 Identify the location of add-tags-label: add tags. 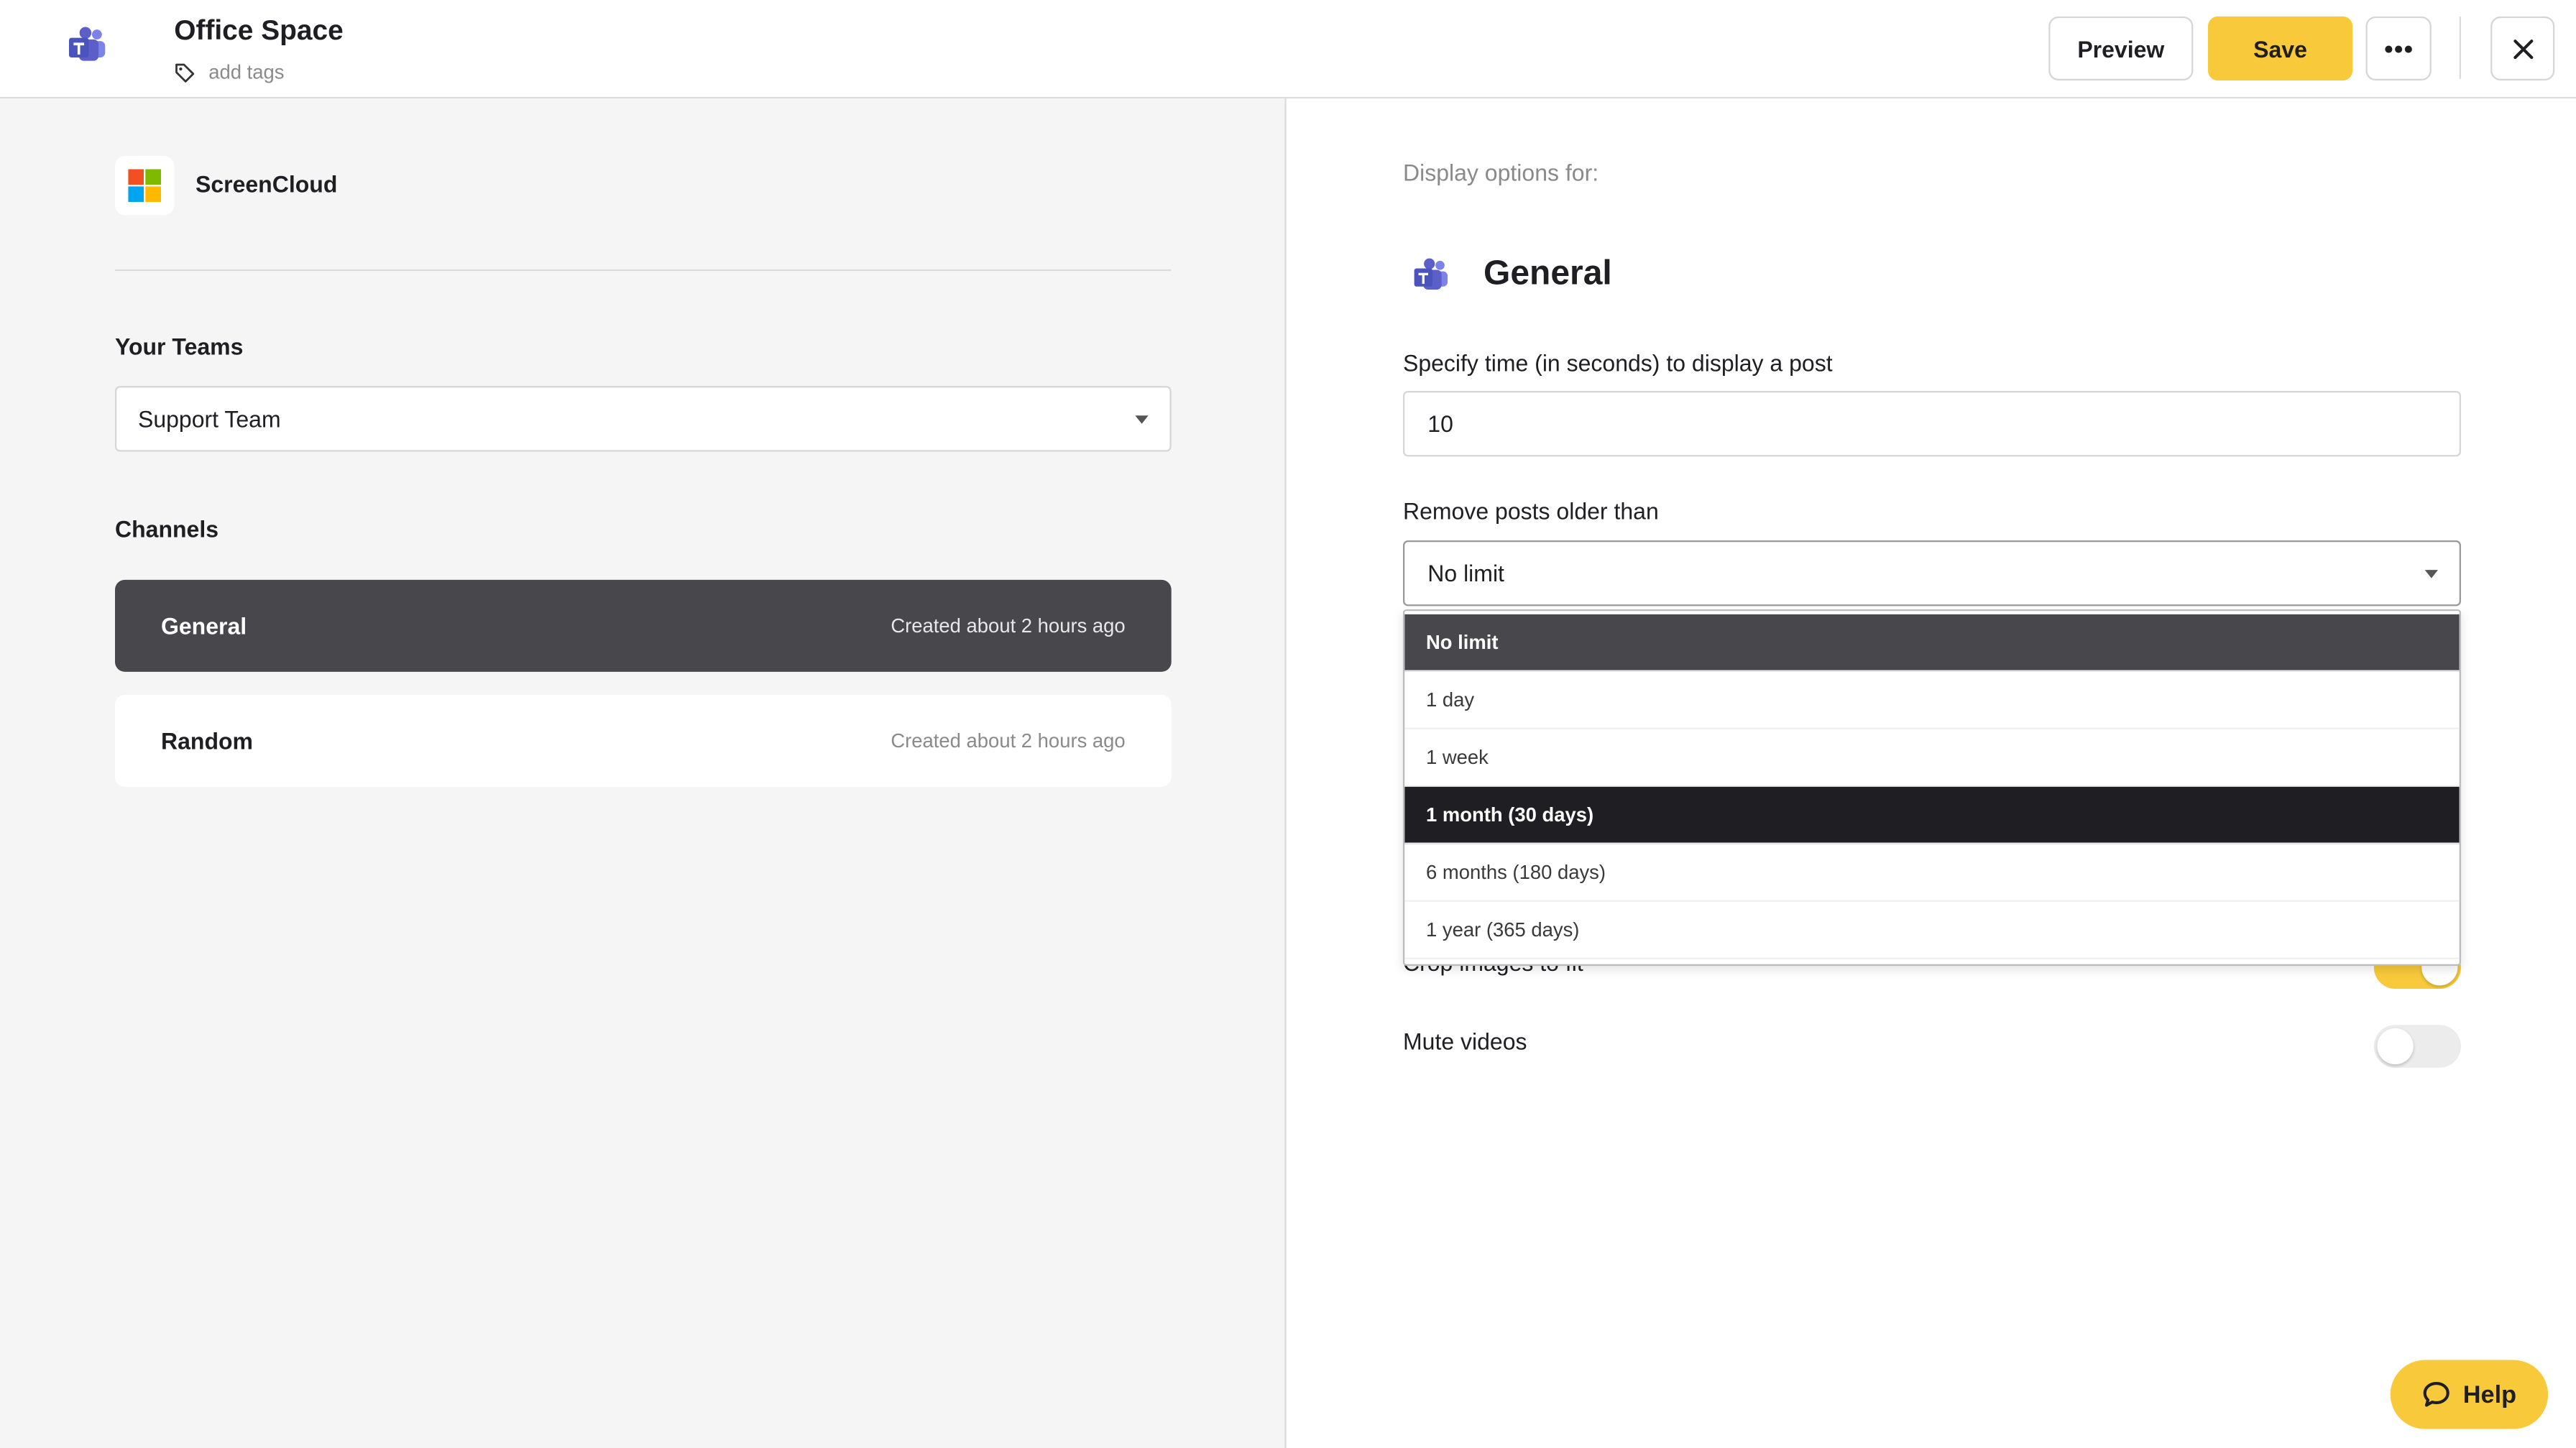
(246, 72).